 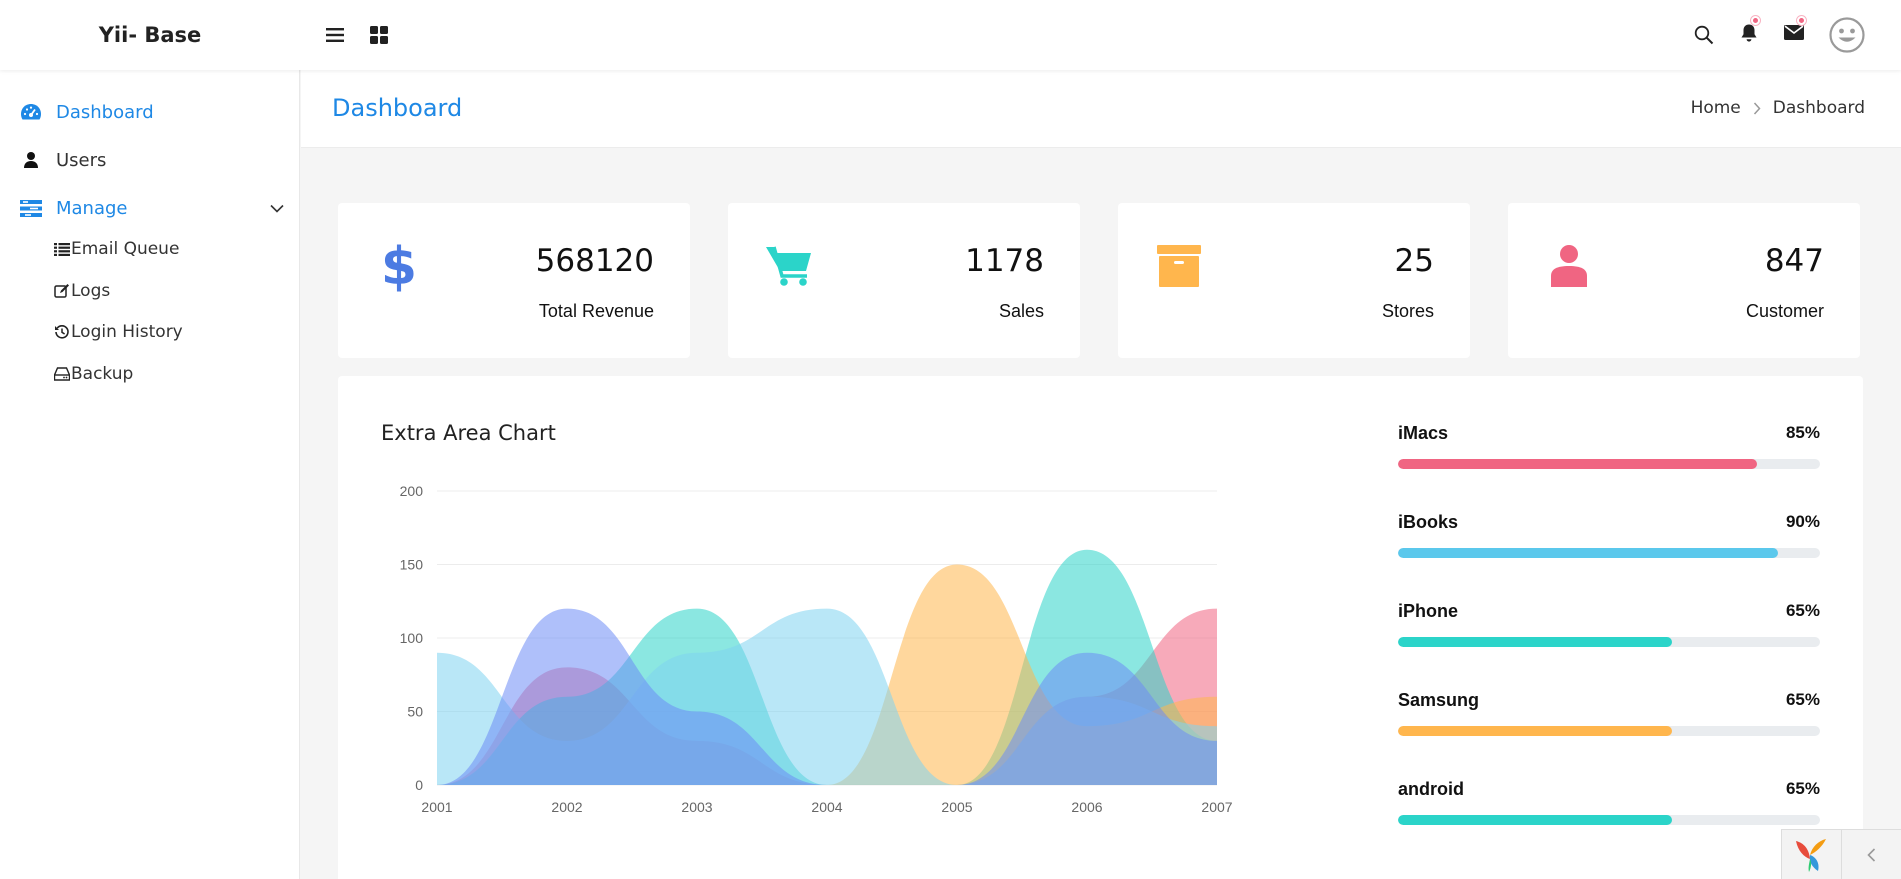 I want to click on stat-label: Customer, so click(x=1784, y=311).